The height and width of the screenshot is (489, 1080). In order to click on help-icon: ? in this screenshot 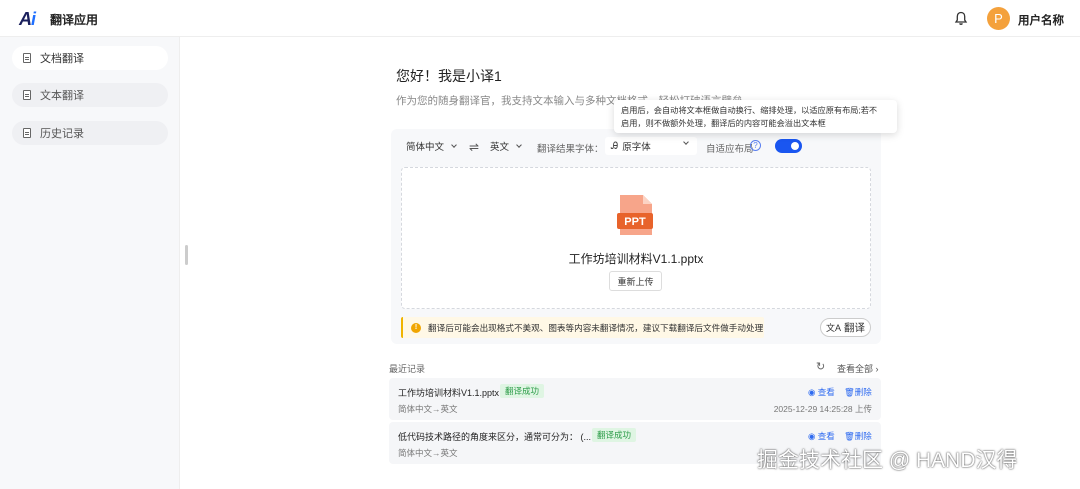, I will do `click(755, 145)`.